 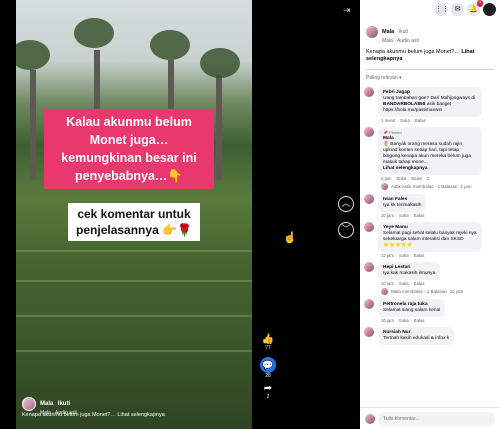 I want to click on sort-dropdown: Paling relevan ▾, so click(x=430, y=78).